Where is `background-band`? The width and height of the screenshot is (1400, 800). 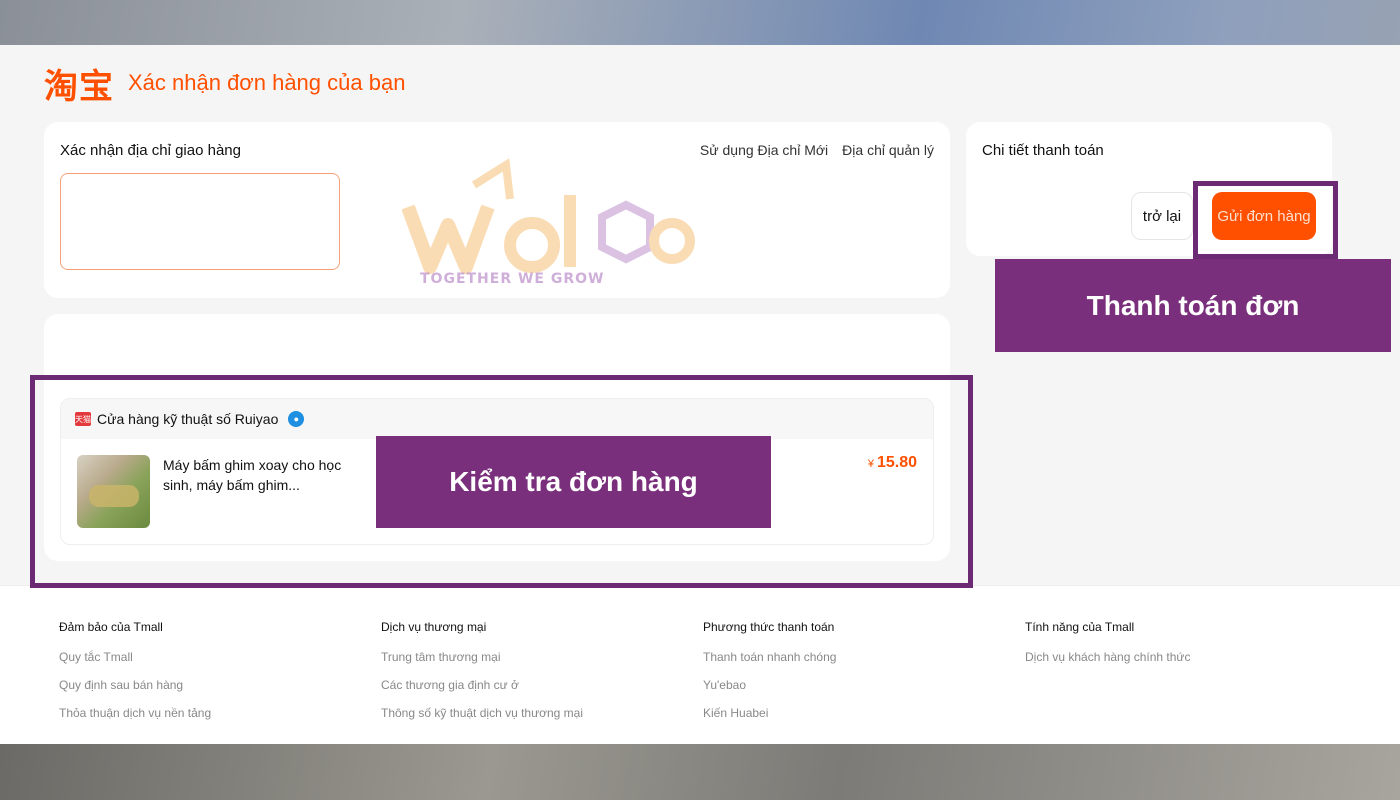 background-band is located at coordinates (700, 772).